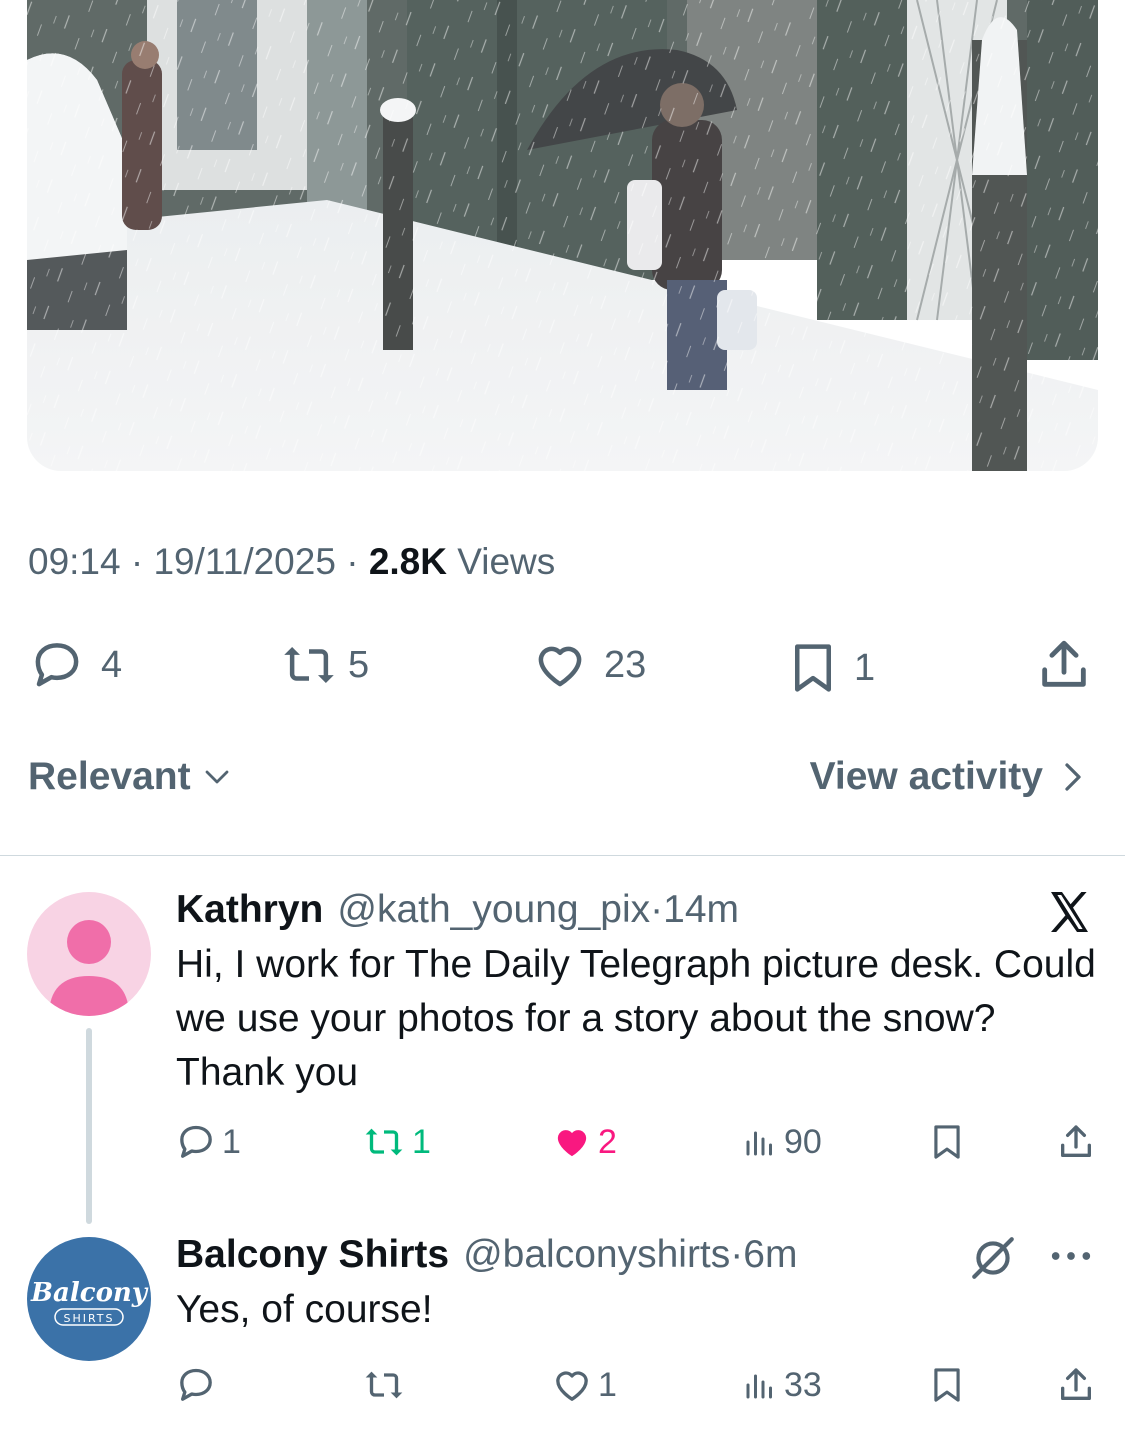 This screenshot has width=1125, height=1432. I want to click on x-logo-icon, so click(1069, 914).